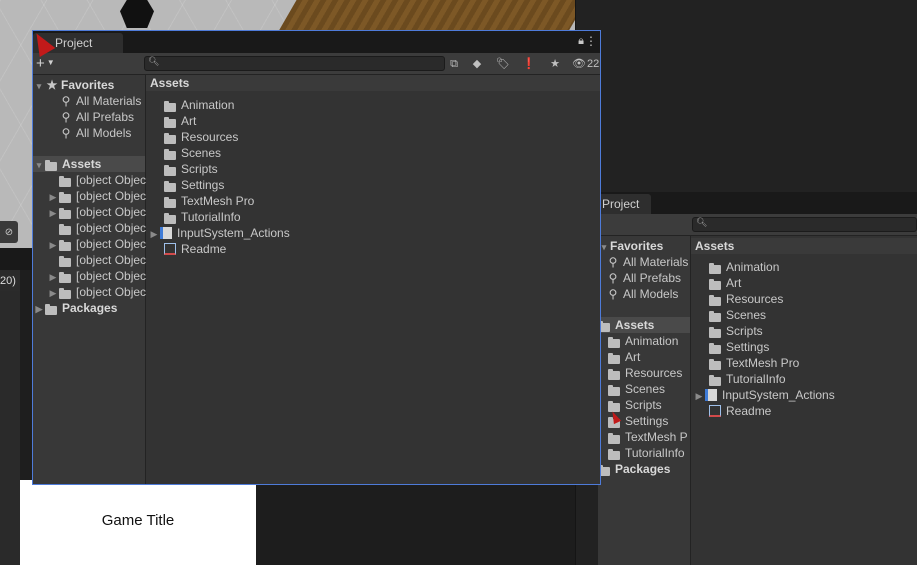 Image resolution: width=917 pixels, height=565 pixels. I want to click on resolution-label: 20), so click(10, 283).